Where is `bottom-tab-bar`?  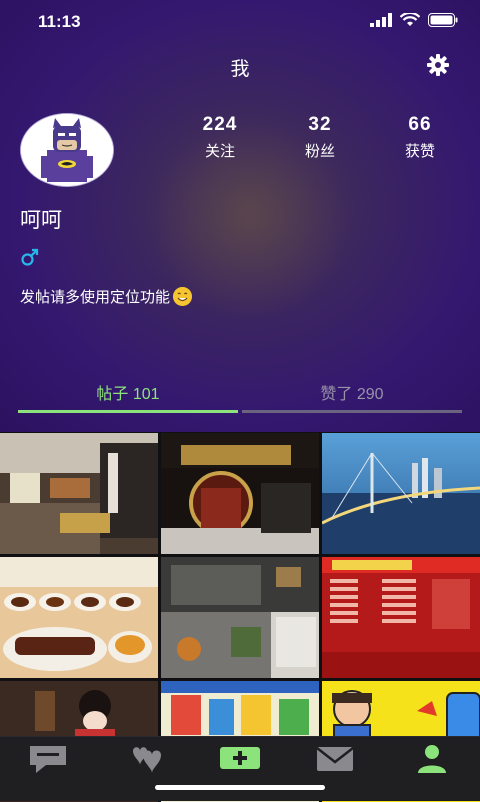
bottom-tab-bar is located at coordinates (240, 768).